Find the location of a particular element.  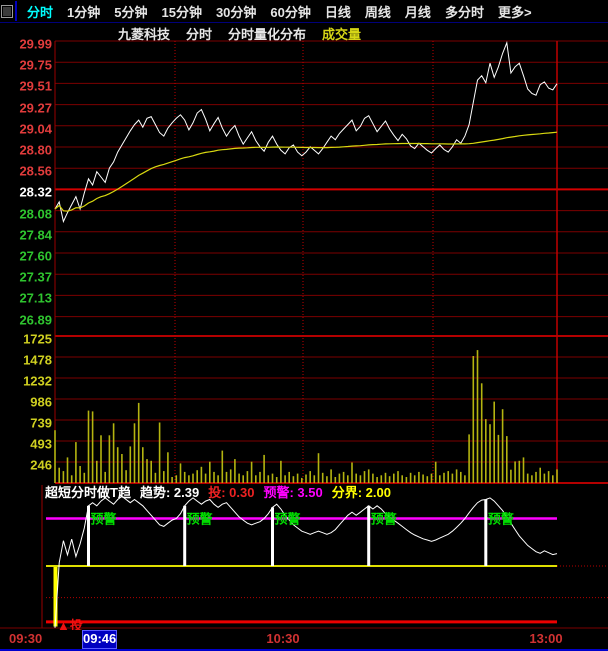

volume-axis-label: 493 is located at coordinates (41, 444).